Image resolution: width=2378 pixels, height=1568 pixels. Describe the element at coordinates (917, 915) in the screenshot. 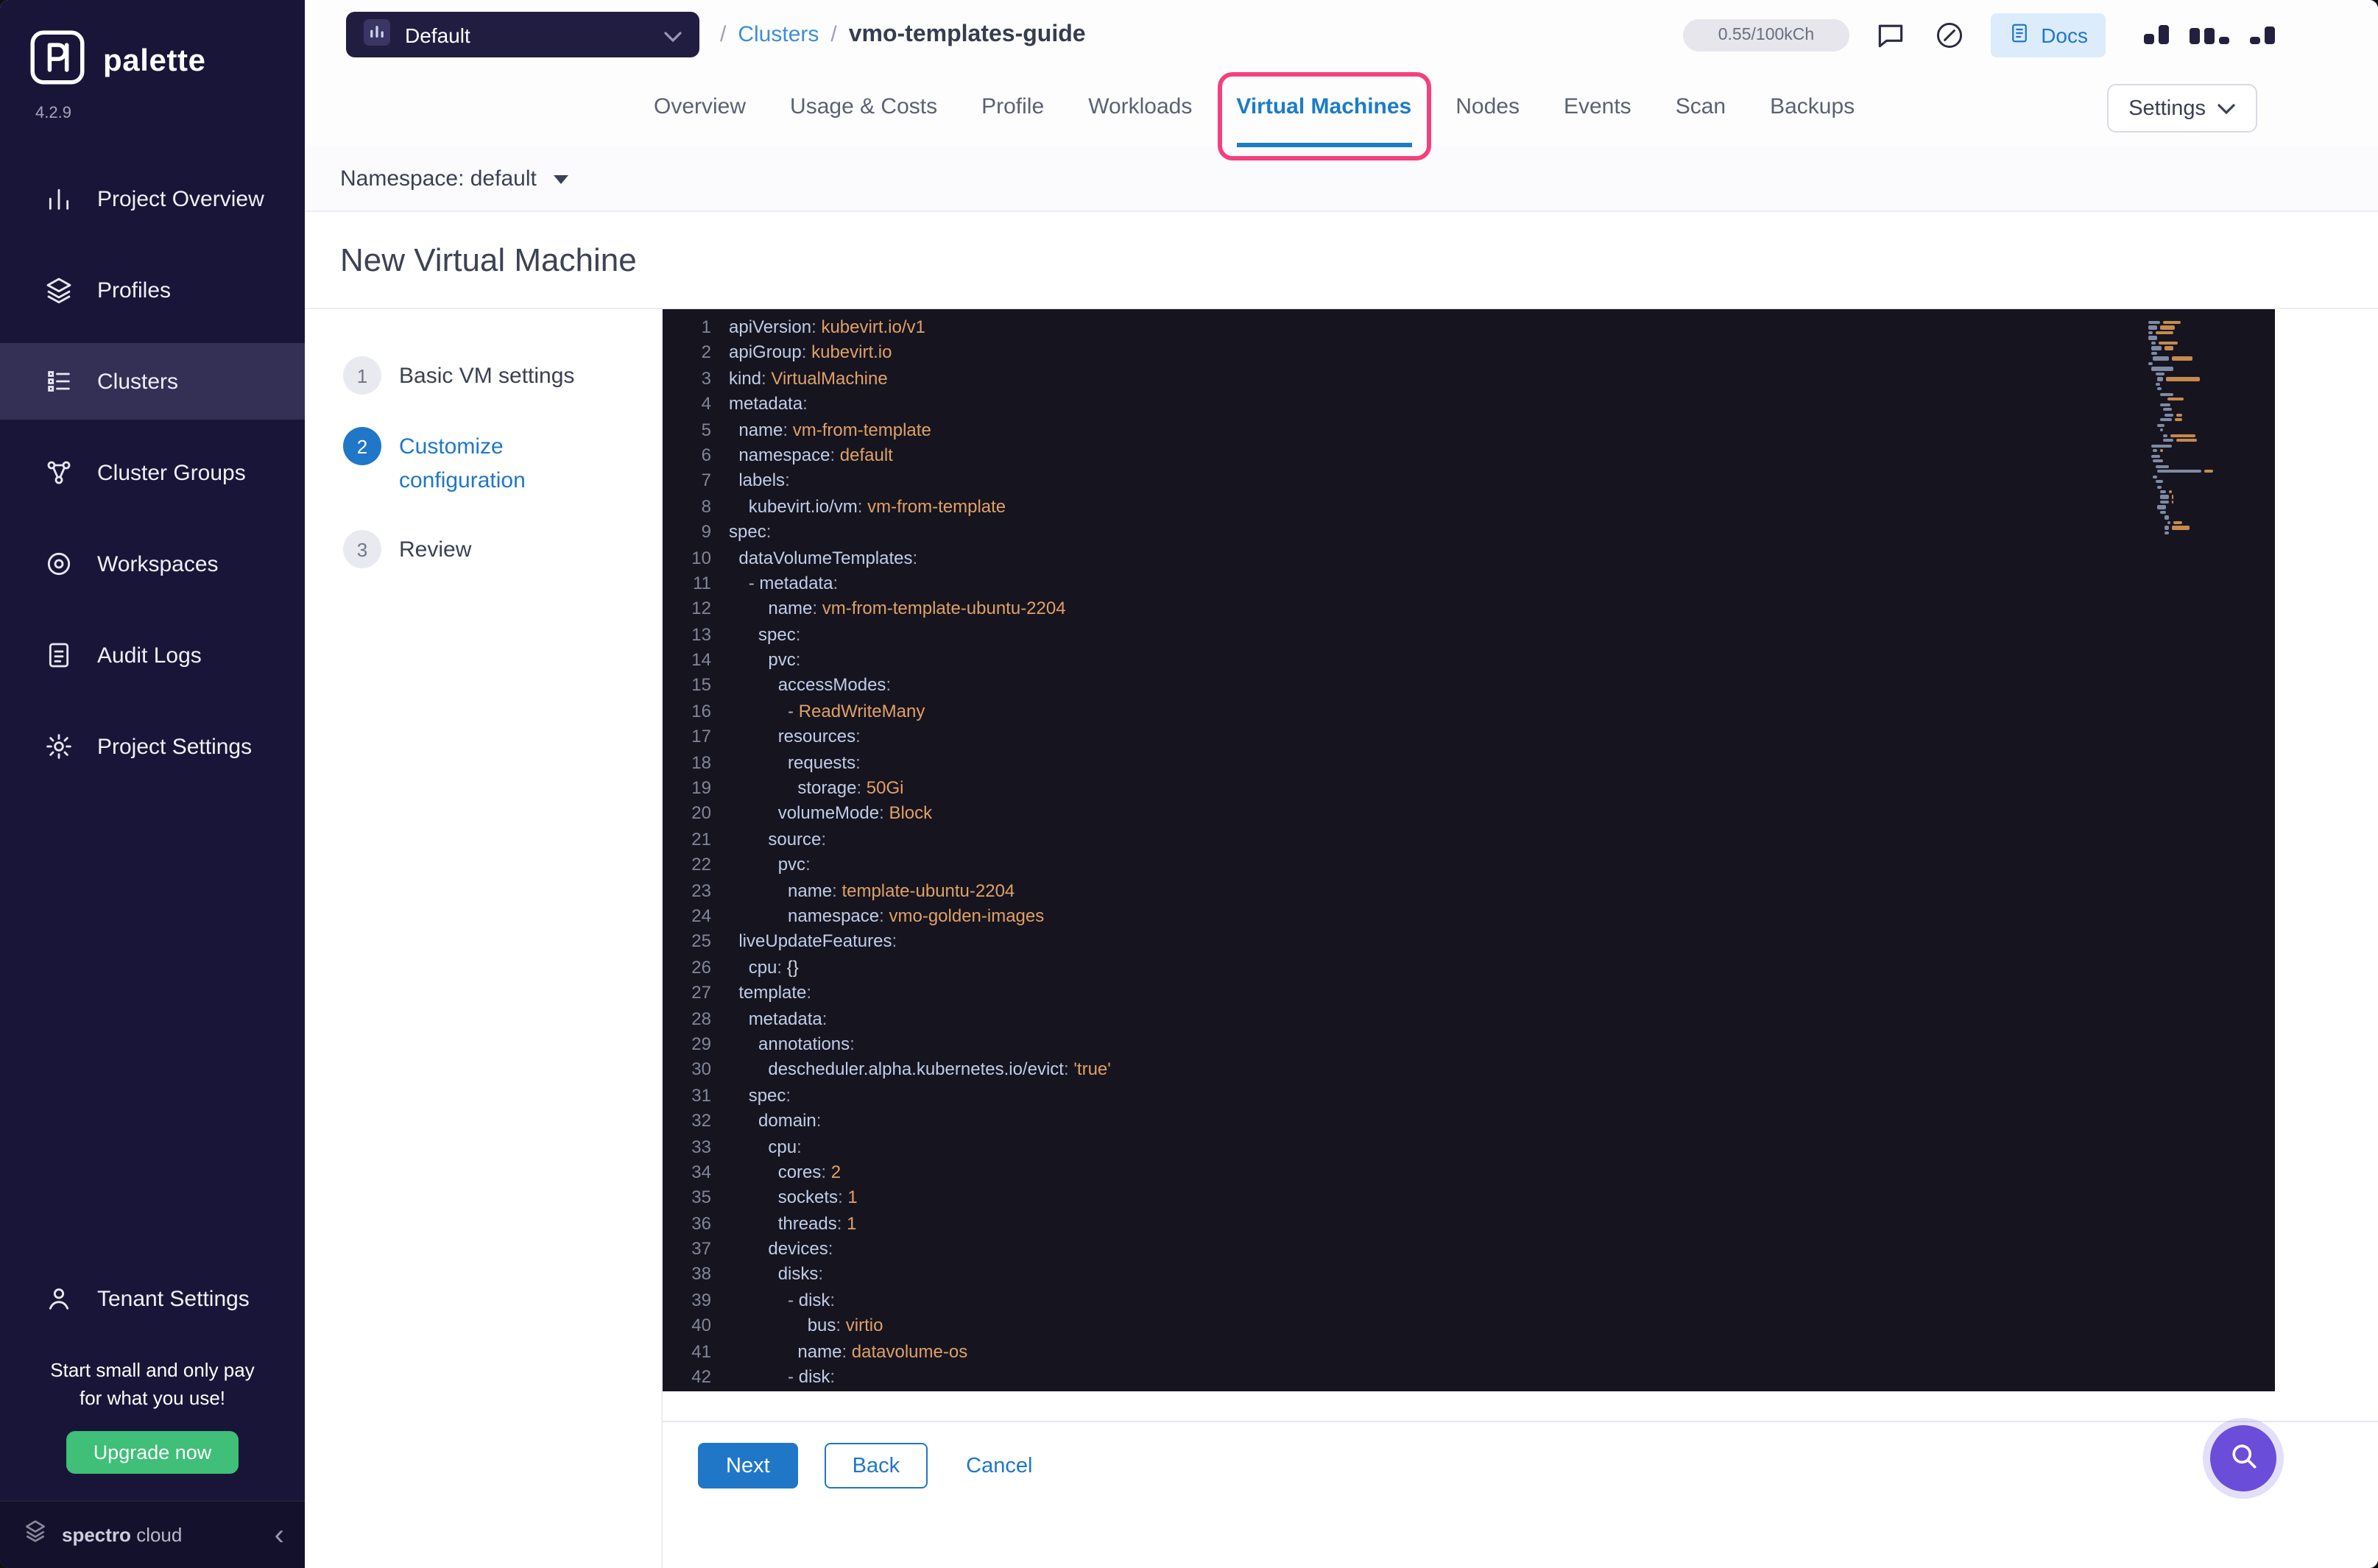

I see `line-text: namespace: vmo-golden-images` at that location.